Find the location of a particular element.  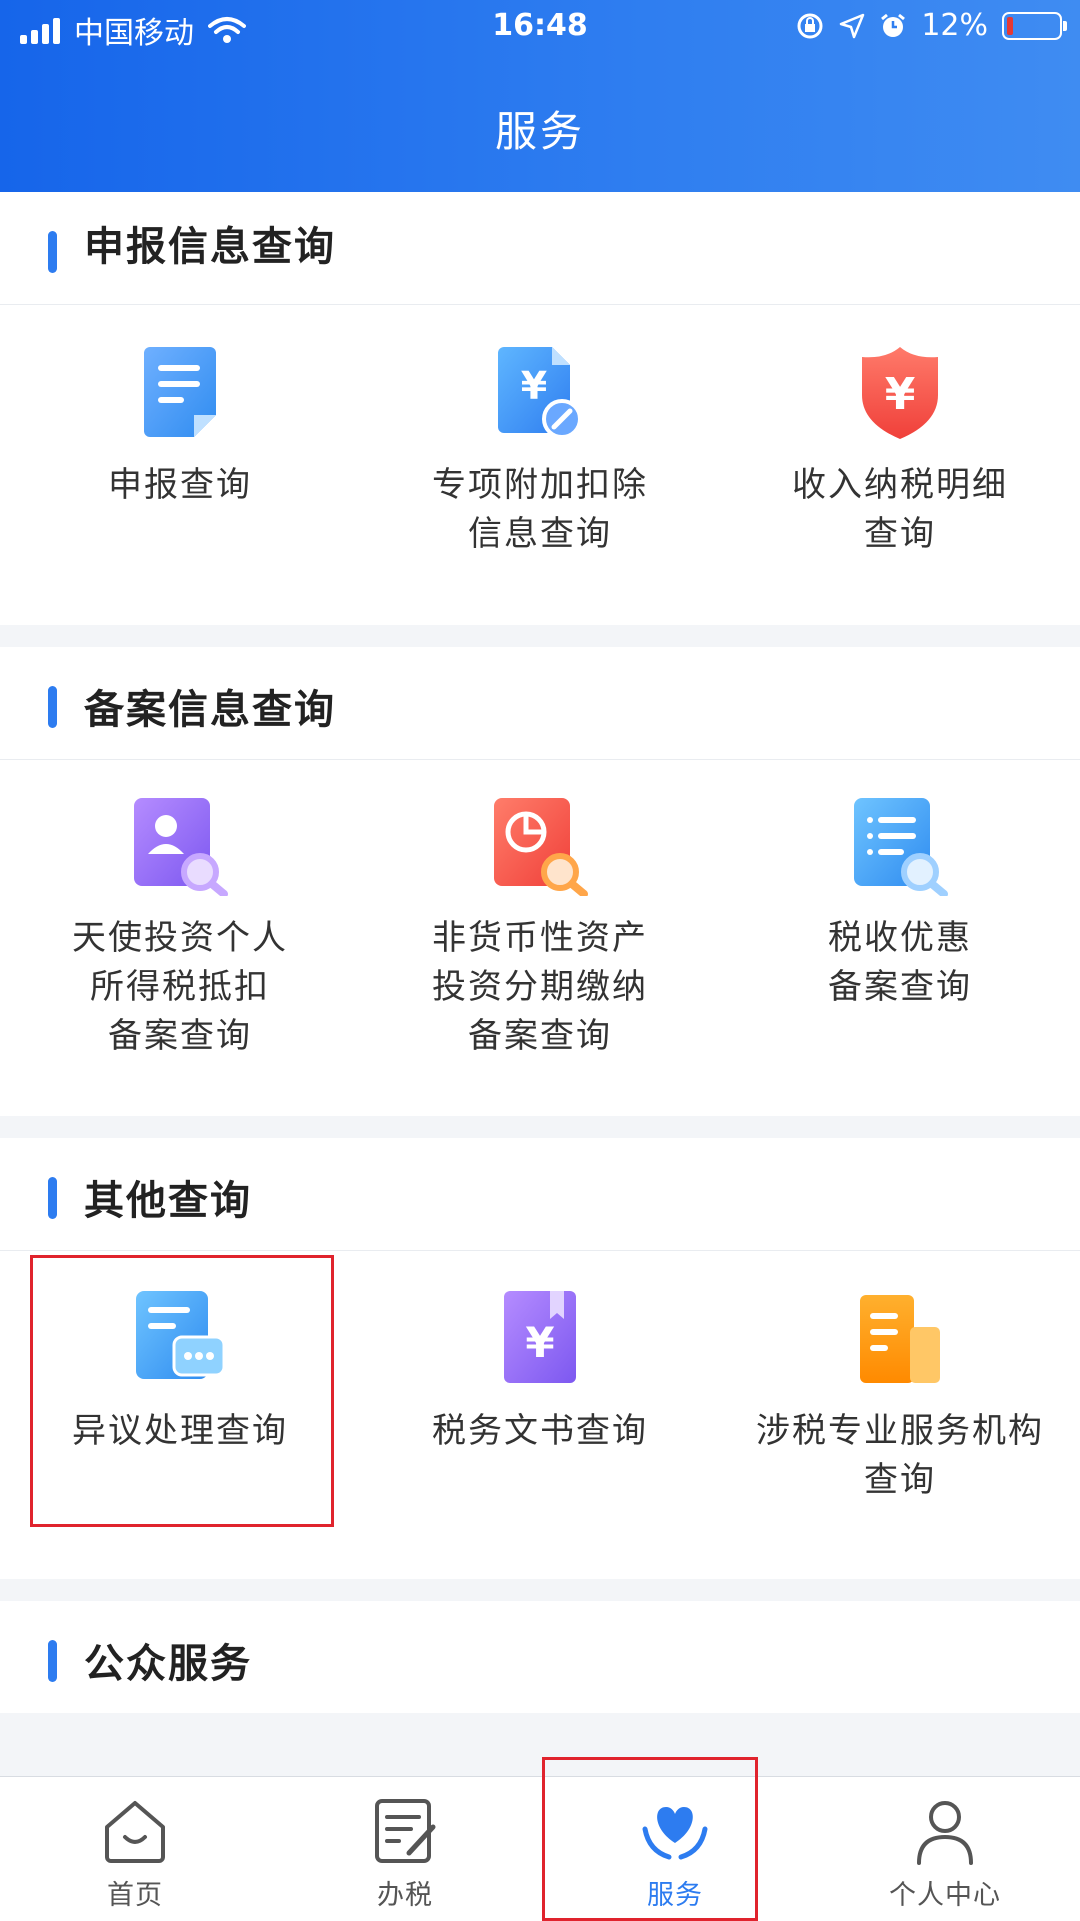

item-label: 税务文书查询 is located at coordinates (540, 1431).